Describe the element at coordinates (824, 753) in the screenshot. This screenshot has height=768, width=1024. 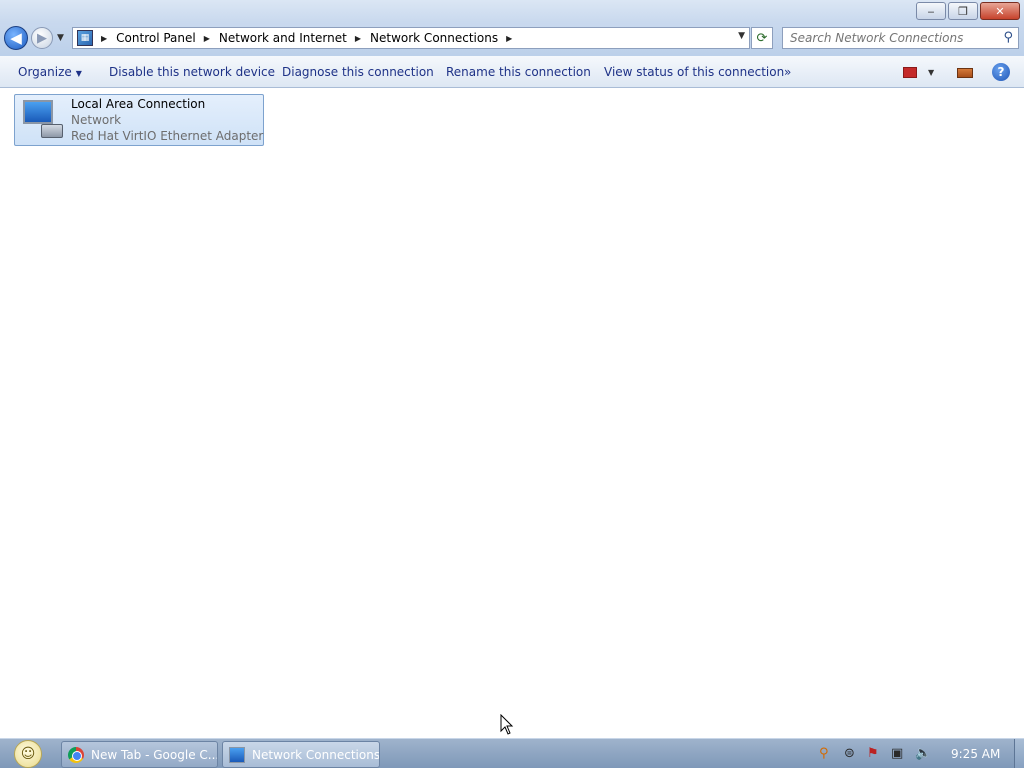
I see `search-tray-icon: ⚲` at that location.